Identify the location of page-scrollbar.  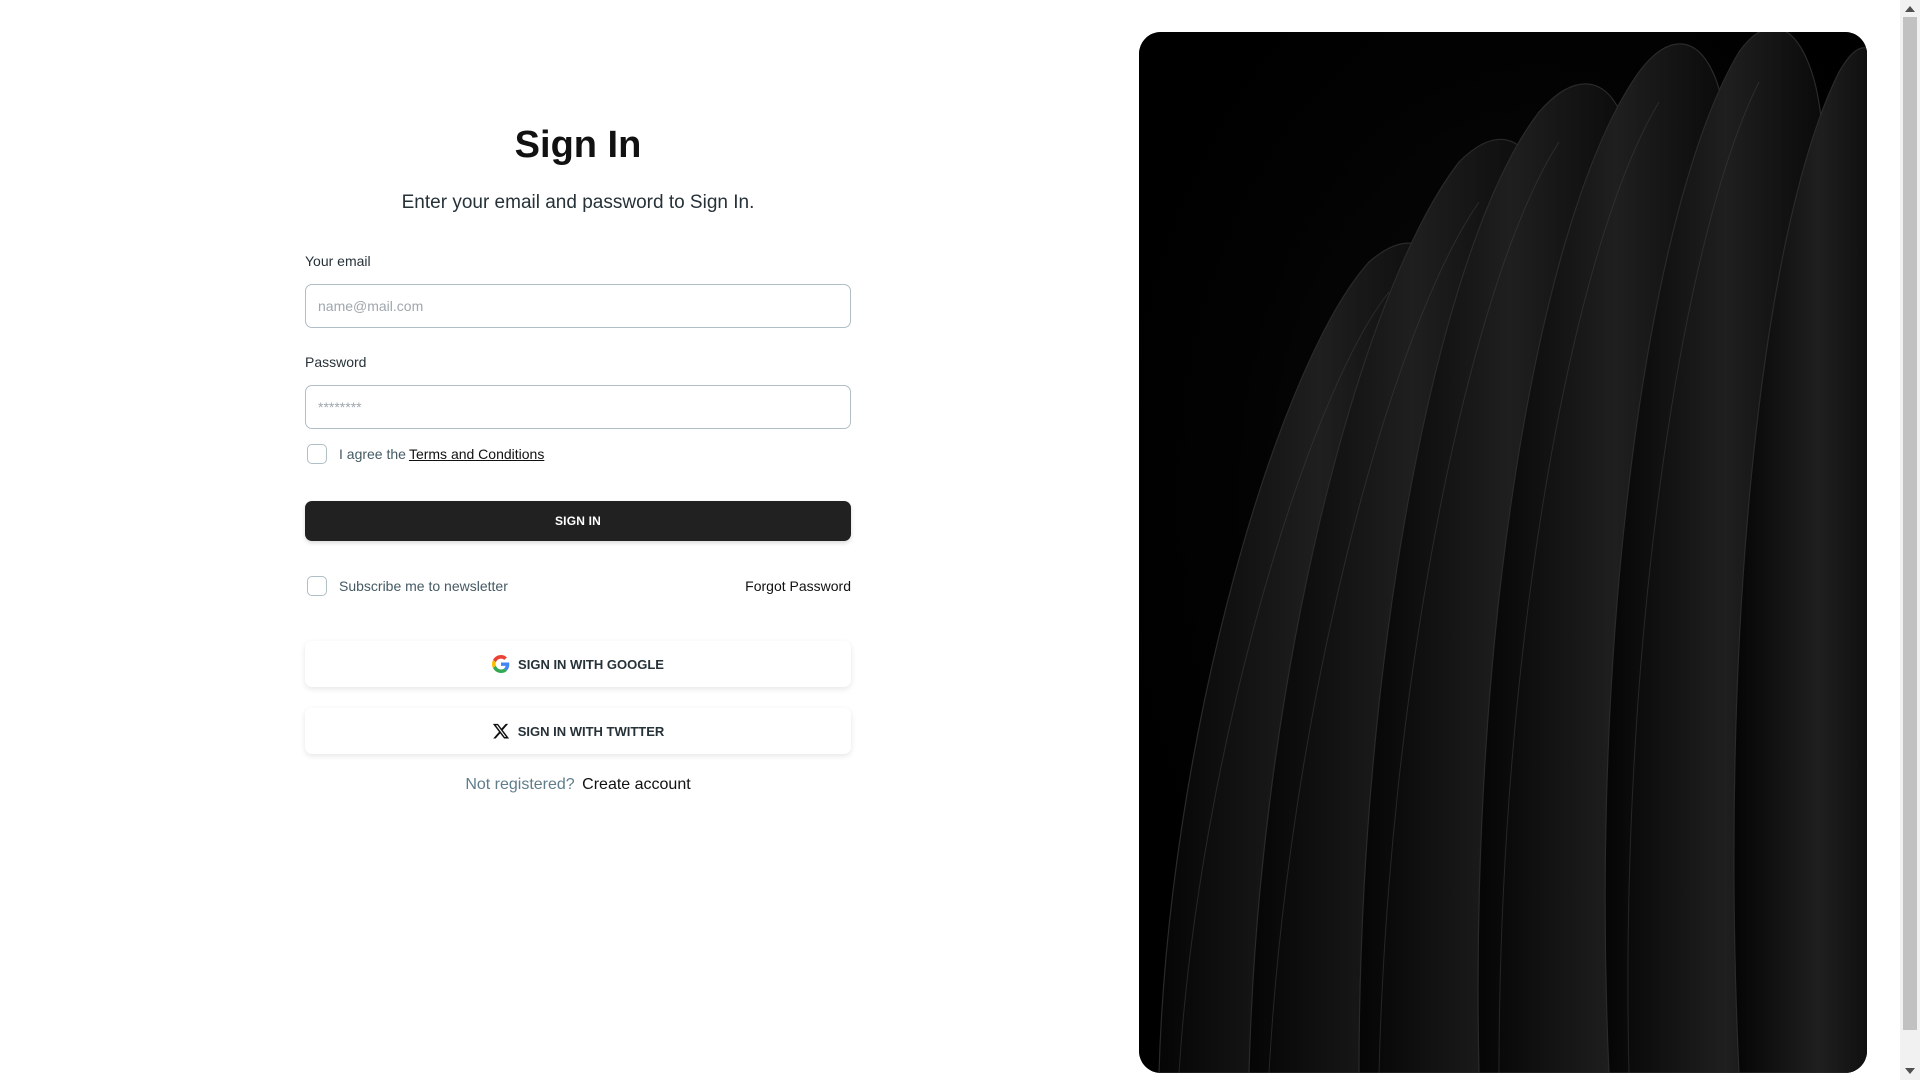
(1910, 540).